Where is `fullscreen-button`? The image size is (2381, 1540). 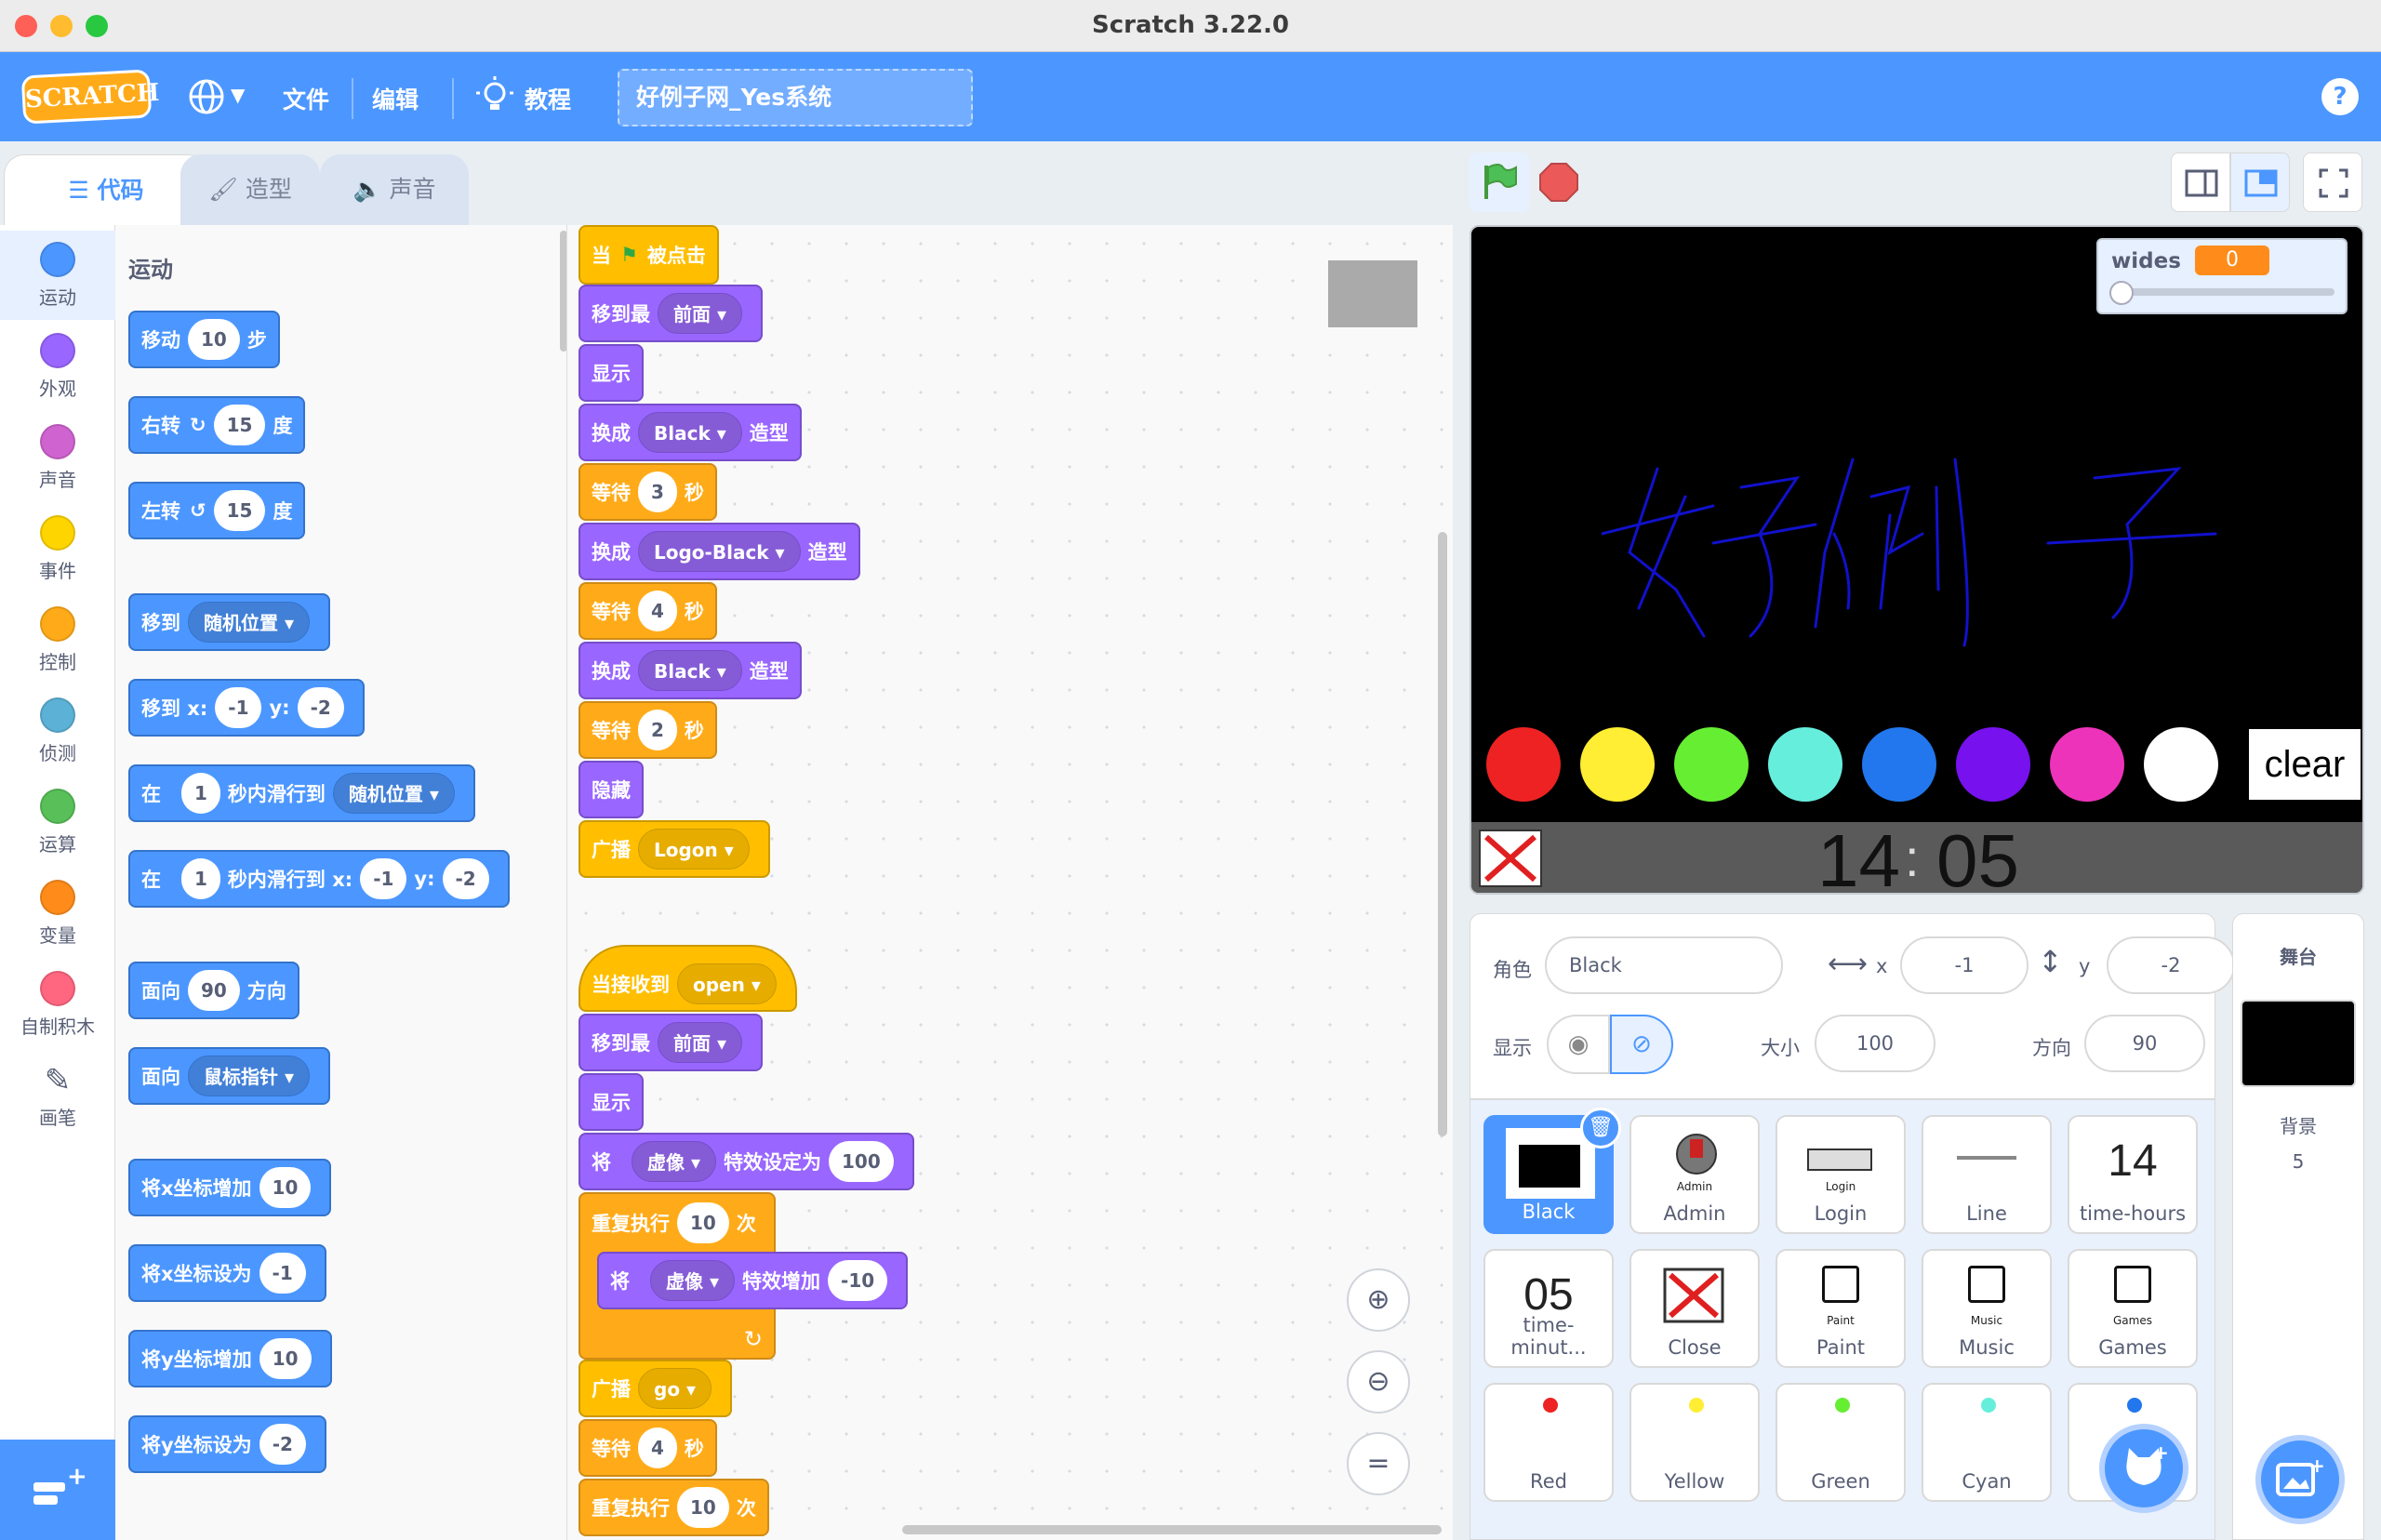
fullscreen-button is located at coordinates (2332, 182).